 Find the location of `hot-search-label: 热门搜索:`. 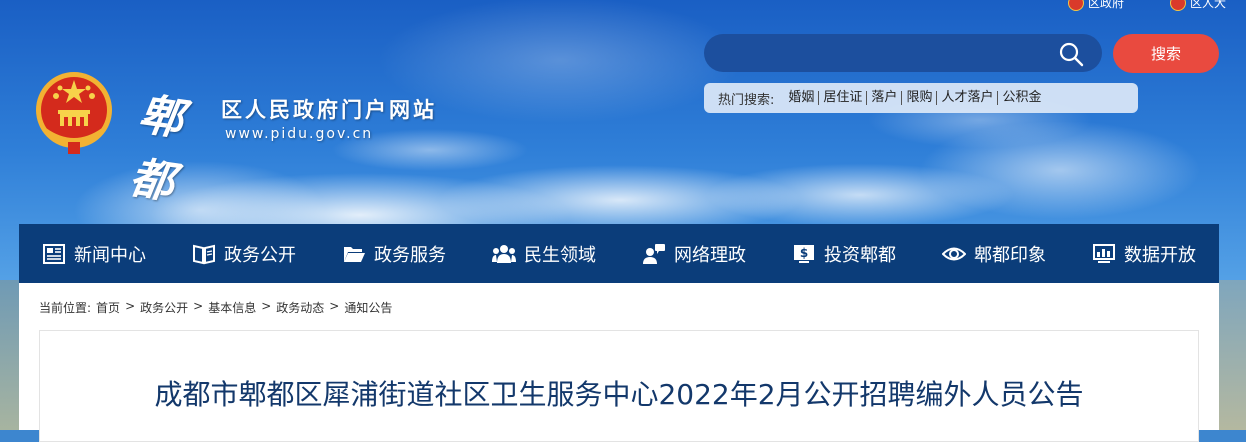

hot-search-label: 热门搜索: is located at coordinates (746, 100).